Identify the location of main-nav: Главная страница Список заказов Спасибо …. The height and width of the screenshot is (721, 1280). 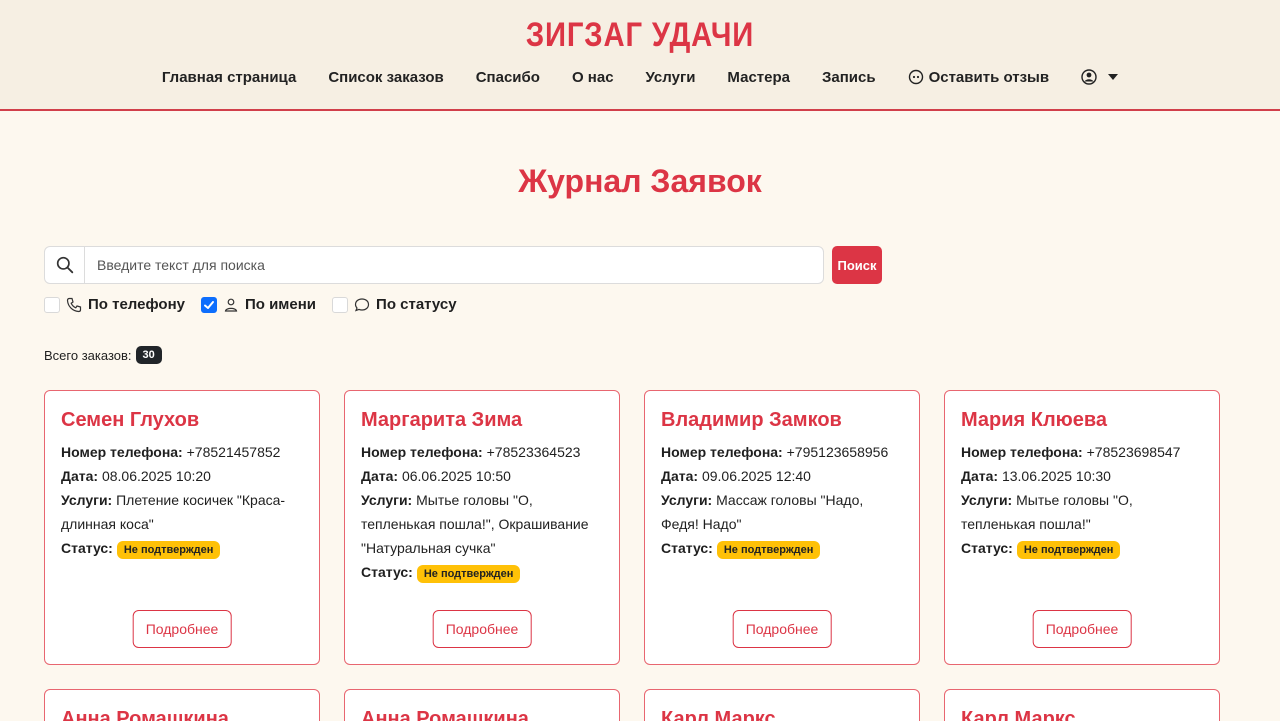
(640, 77).